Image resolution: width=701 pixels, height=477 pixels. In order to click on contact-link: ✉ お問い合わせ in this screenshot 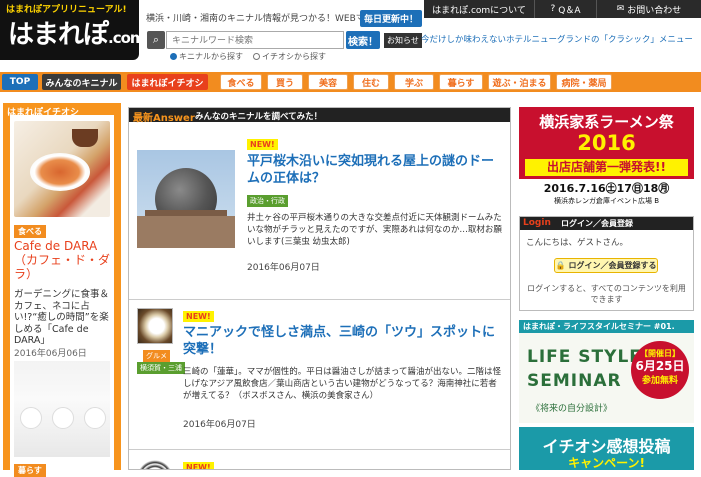, I will do `click(648, 9)`.